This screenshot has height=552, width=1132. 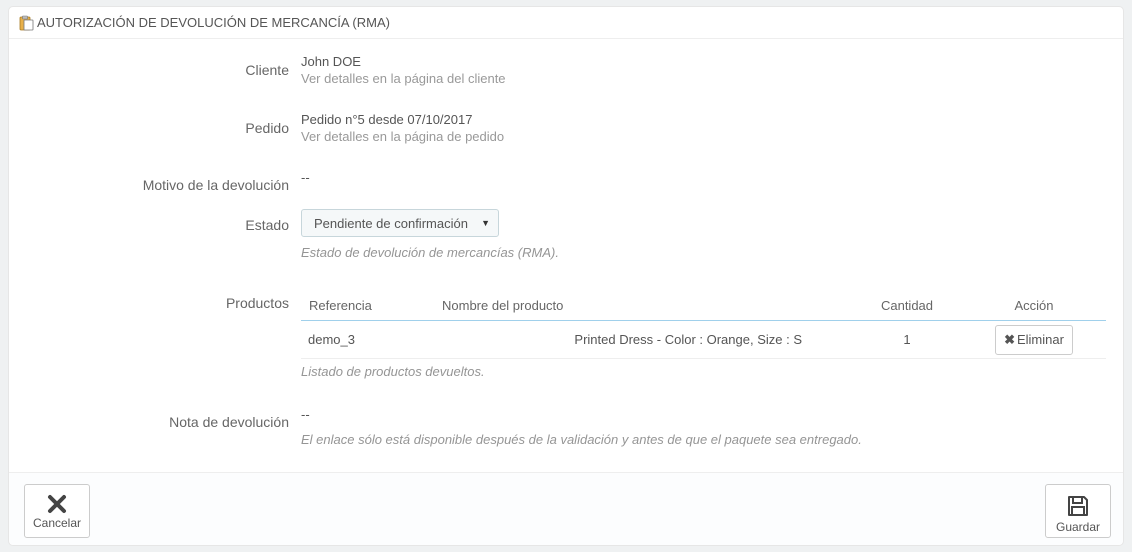 What do you see at coordinates (643, 339) in the screenshot?
I see `row-product-name: Printed Dress - Color : Orange, Size : S` at bounding box center [643, 339].